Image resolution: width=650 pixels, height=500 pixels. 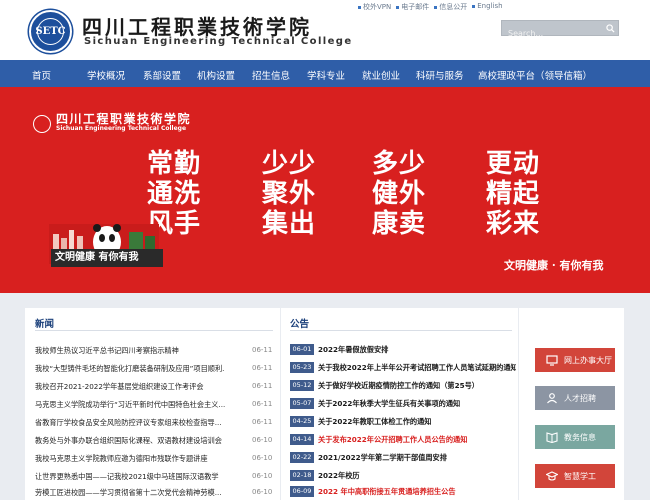 I want to click on talent-recruitment-button: 人才招聘, so click(x=575, y=398).